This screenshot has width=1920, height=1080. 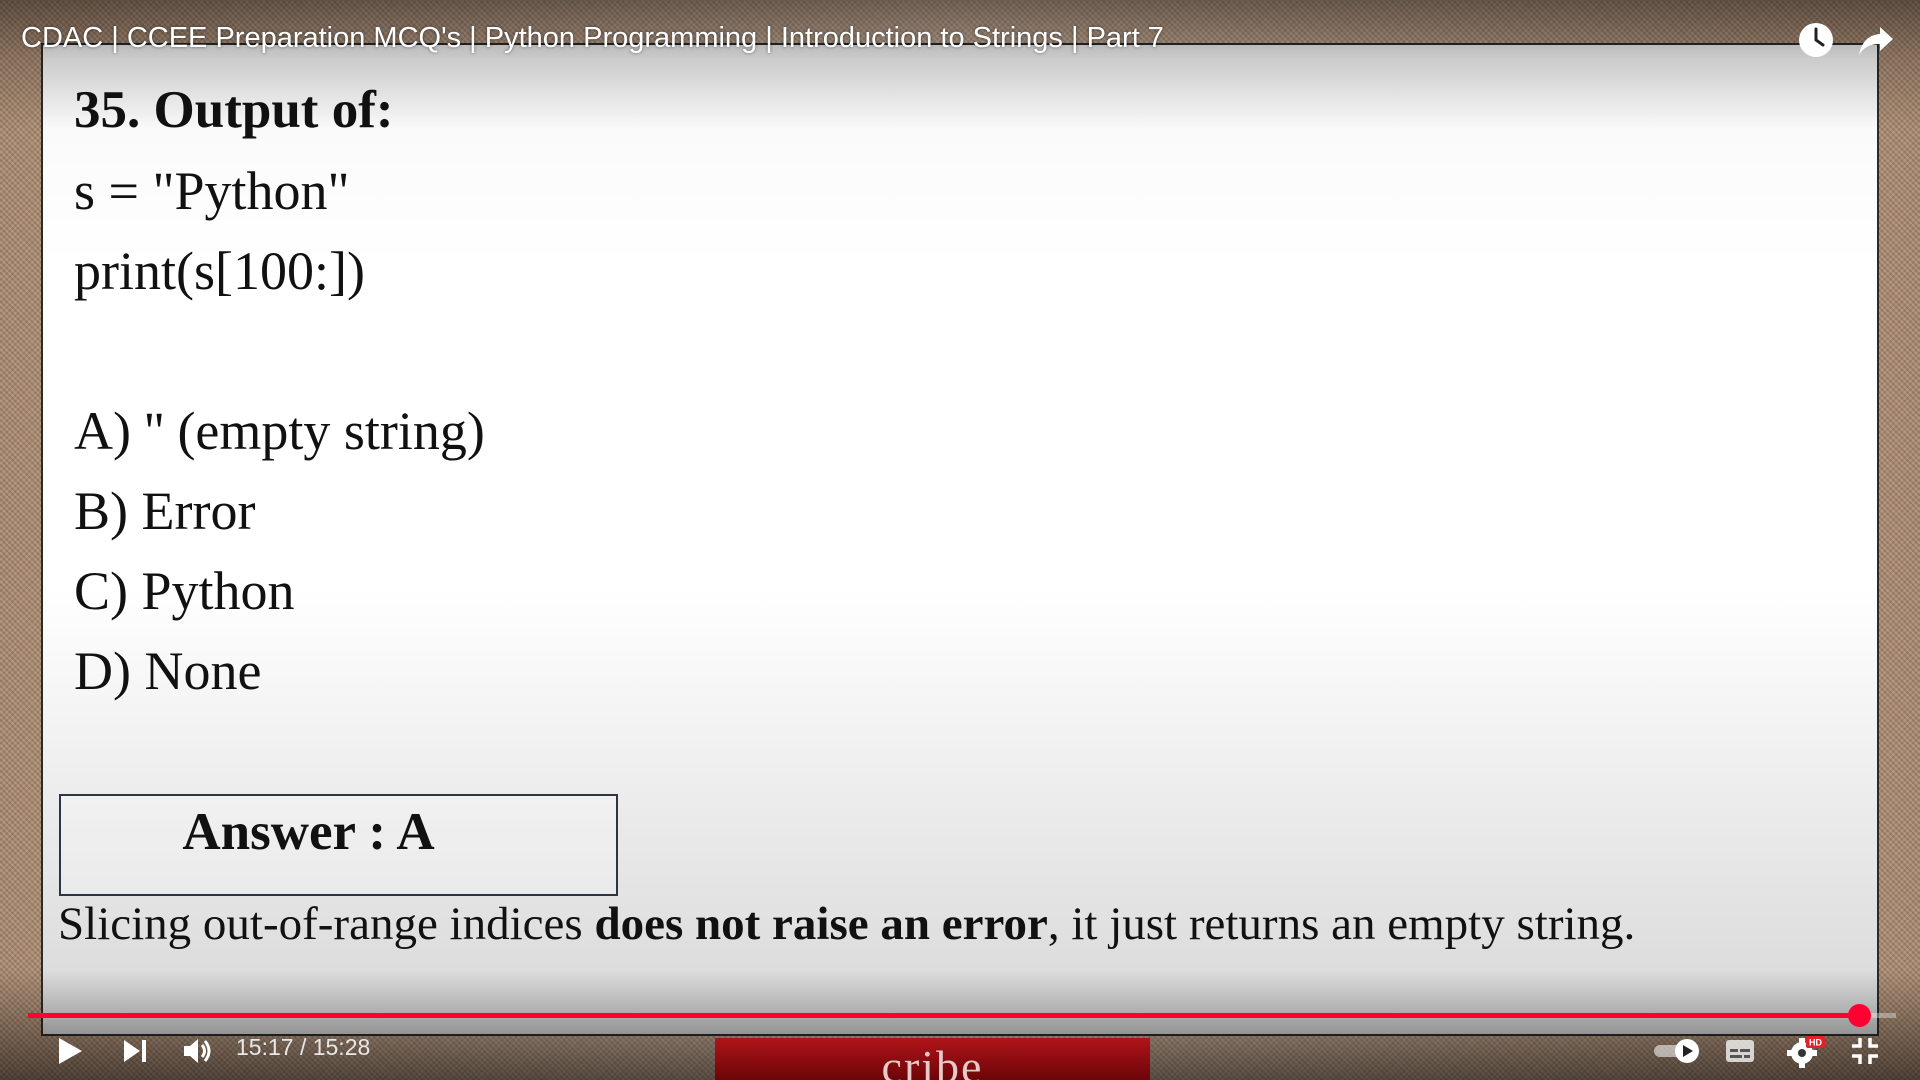 What do you see at coordinates (135, 1051) in the screenshot?
I see `next-icon` at bounding box center [135, 1051].